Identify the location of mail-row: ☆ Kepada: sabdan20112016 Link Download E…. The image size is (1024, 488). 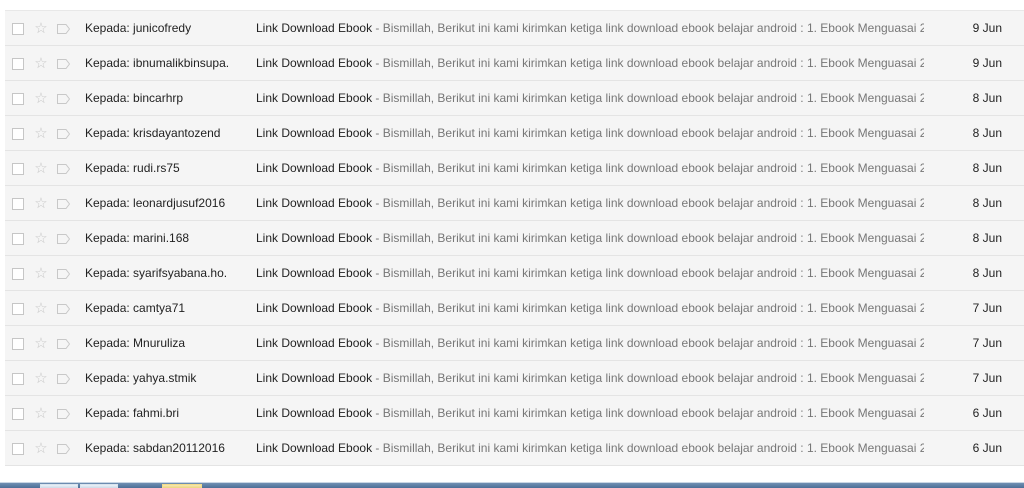
(514, 448).